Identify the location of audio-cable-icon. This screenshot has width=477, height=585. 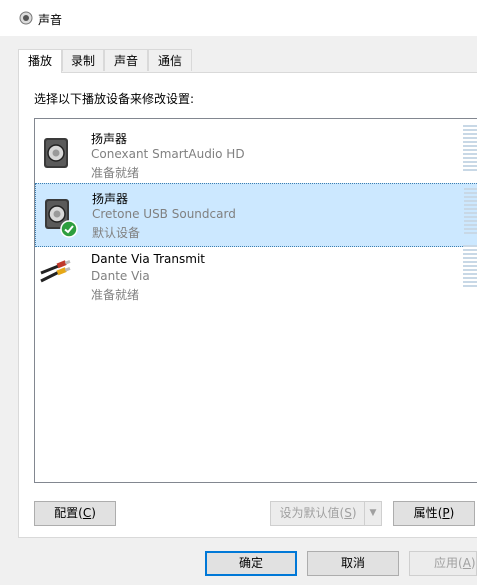
(55, 271).